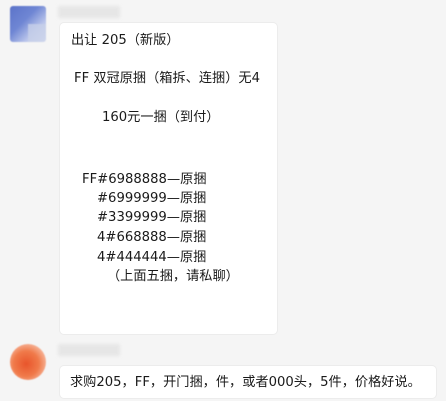  What do you see at coordinates (152, 257) in the screenshot?
I see `message-line: 4#444444—原捆` at bounding box center [152, 257].